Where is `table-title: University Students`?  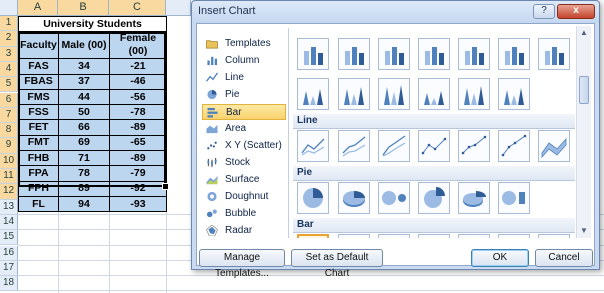
table-title: University Students is located at coordinates (92, 24).